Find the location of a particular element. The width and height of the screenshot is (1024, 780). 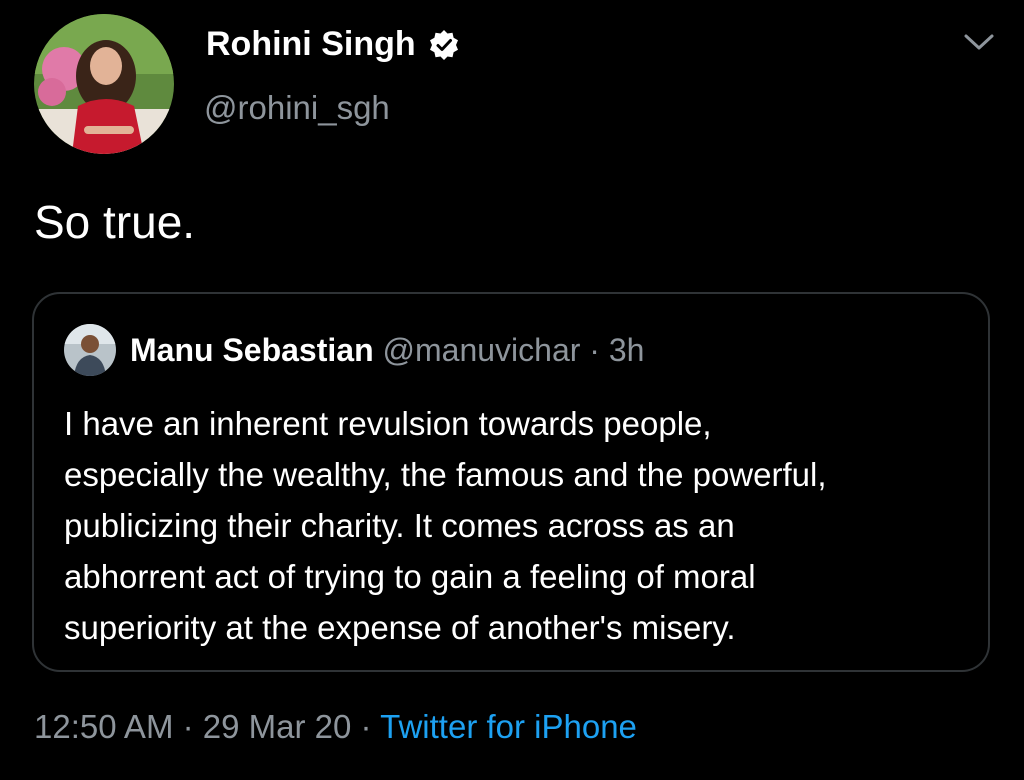

chevron-down-icon is located at coordinates (979, 42).